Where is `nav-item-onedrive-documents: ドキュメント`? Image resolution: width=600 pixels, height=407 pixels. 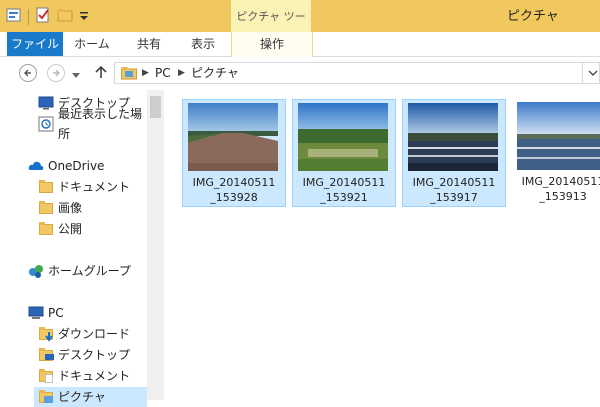 nav-item-onedrive-documents: ドキュメント is located at coordinates (84, 187).